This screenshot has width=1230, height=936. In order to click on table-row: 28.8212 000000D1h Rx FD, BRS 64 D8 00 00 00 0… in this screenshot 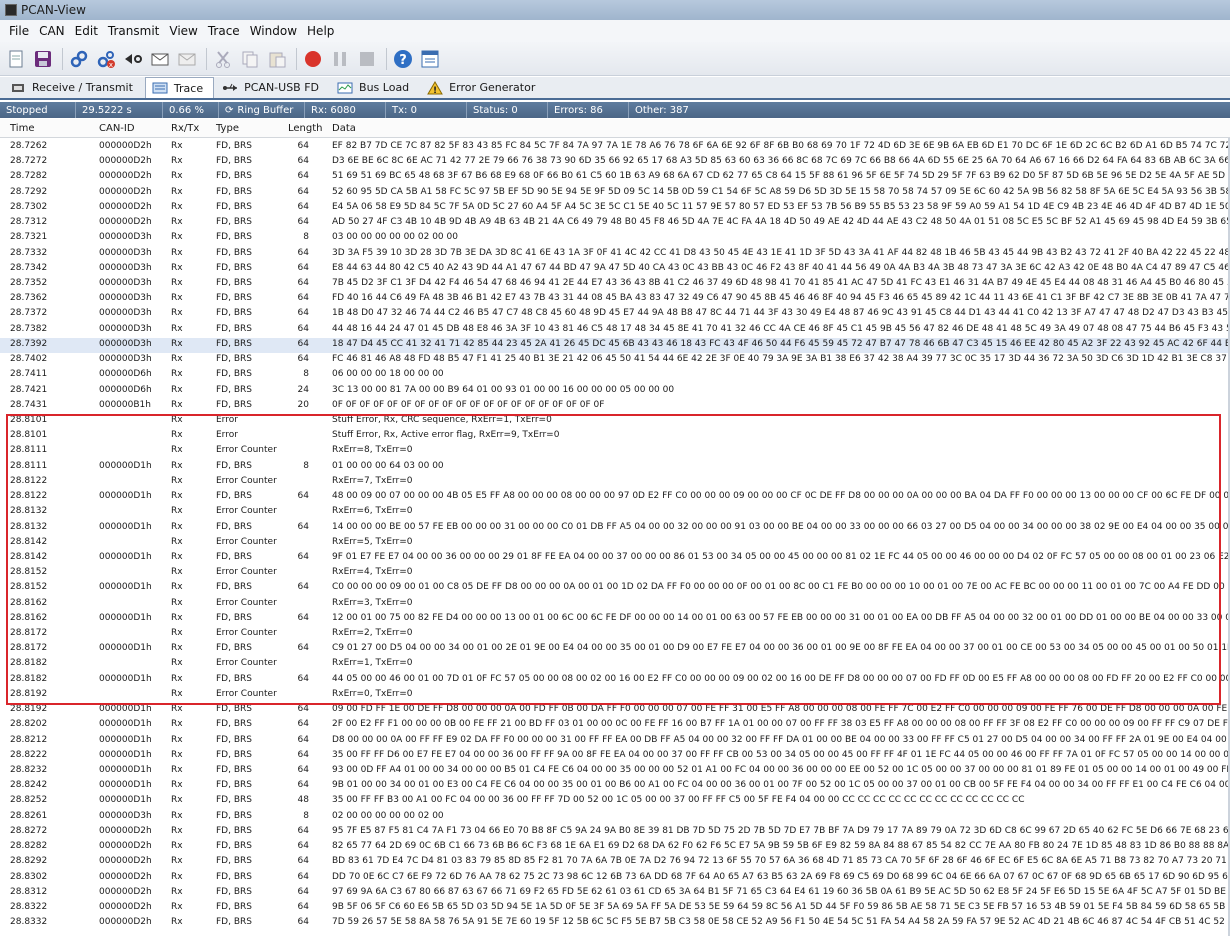, I will do `click(615, 741)`.